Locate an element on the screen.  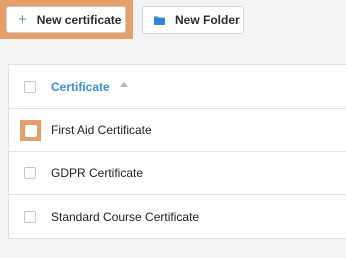
folder-icon is located at coordinates (159, 20).